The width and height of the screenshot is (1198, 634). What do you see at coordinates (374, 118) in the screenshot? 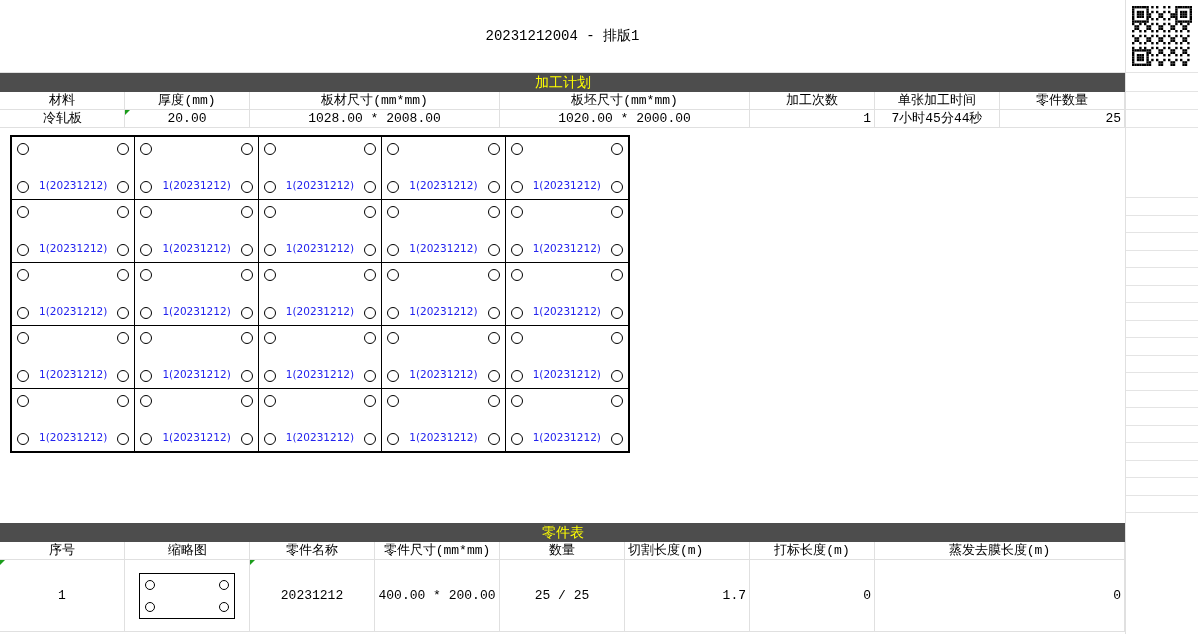
I see `table-cell: 1028.00 * 2008.00` at bounding box center [374, 118].